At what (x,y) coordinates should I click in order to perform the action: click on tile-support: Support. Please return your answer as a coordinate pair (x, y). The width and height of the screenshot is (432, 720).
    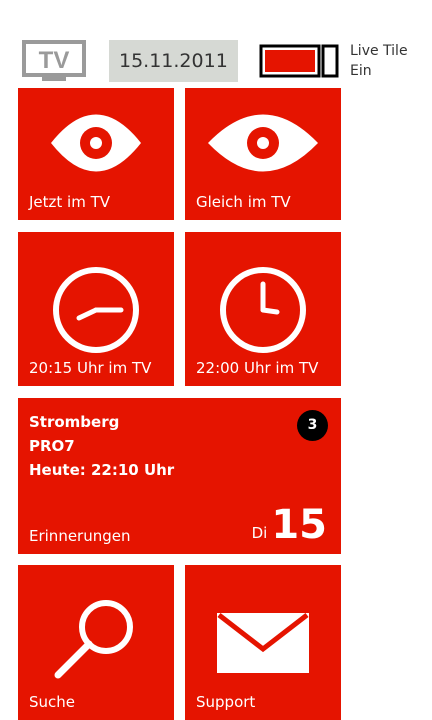
    Looking at the image, I should click on (263, 642).